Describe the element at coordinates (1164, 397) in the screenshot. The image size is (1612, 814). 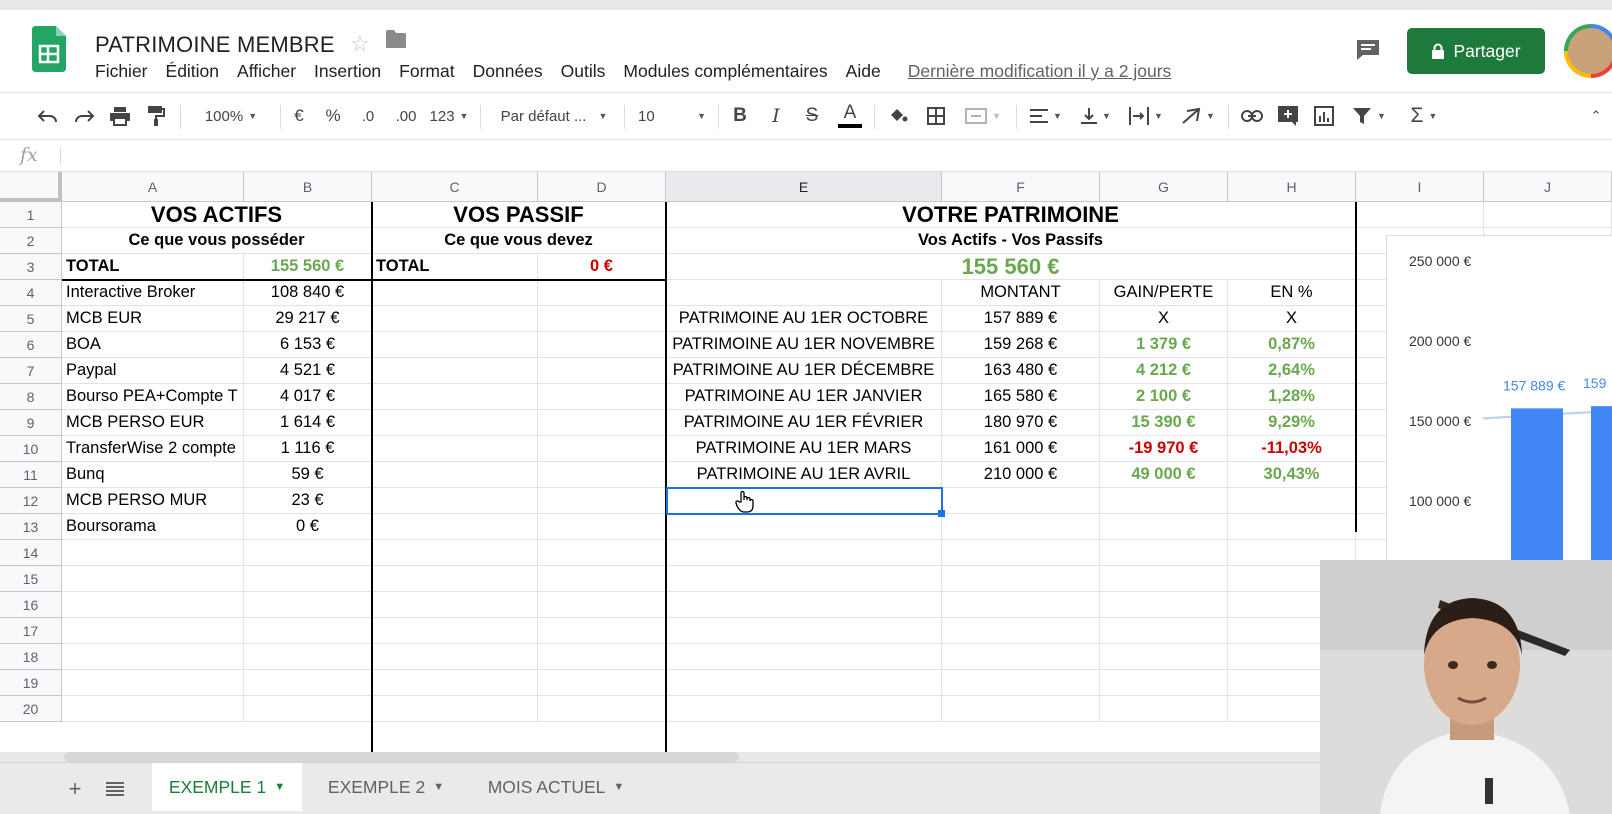
I see `patrimoine-gain: 2 100 €` at that location.